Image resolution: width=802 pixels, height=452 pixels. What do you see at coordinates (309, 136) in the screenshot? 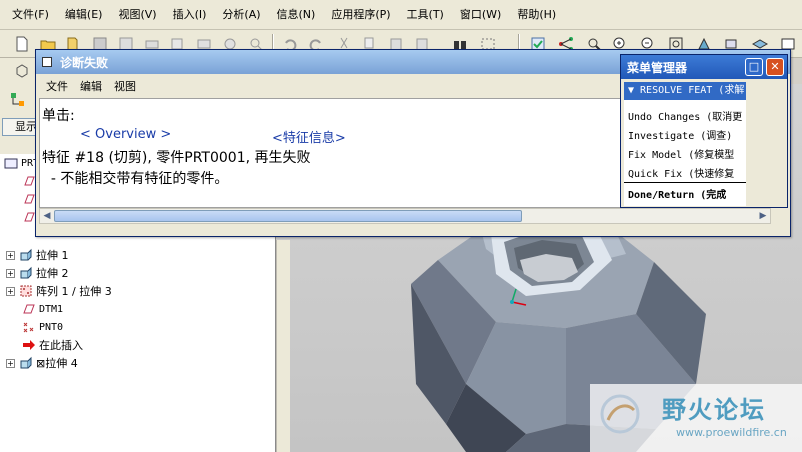
I see `feature-info-link: <特征信息>` at bounding box center [309, 136].